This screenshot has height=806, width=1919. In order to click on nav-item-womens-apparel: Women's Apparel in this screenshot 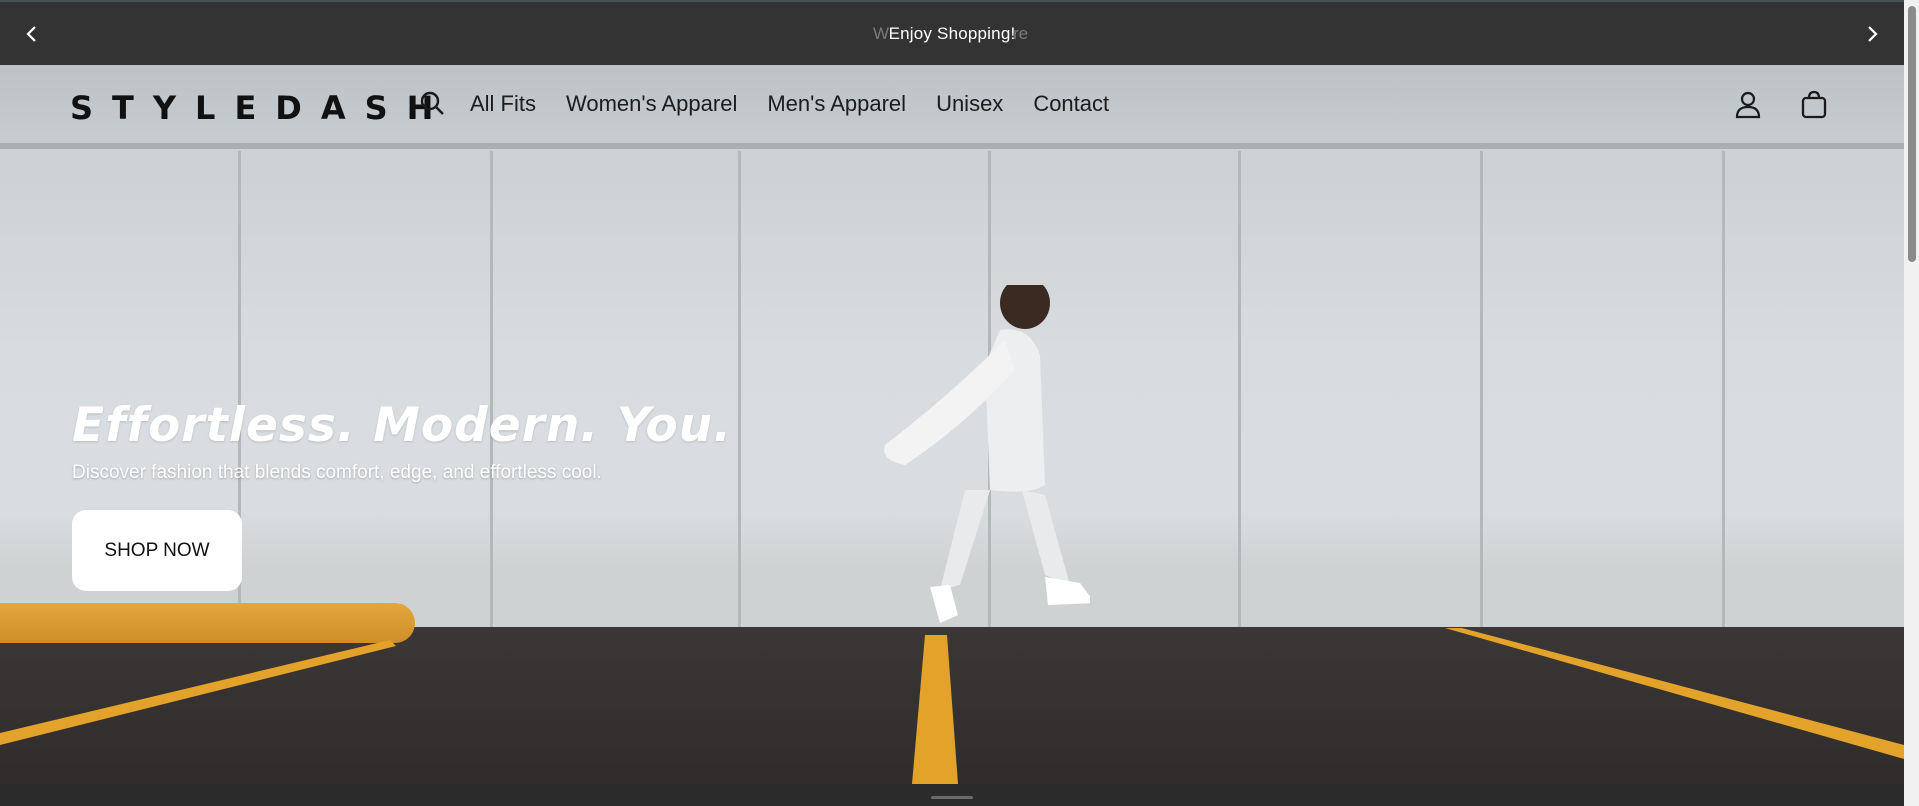, I will do `click(651, 104)`.